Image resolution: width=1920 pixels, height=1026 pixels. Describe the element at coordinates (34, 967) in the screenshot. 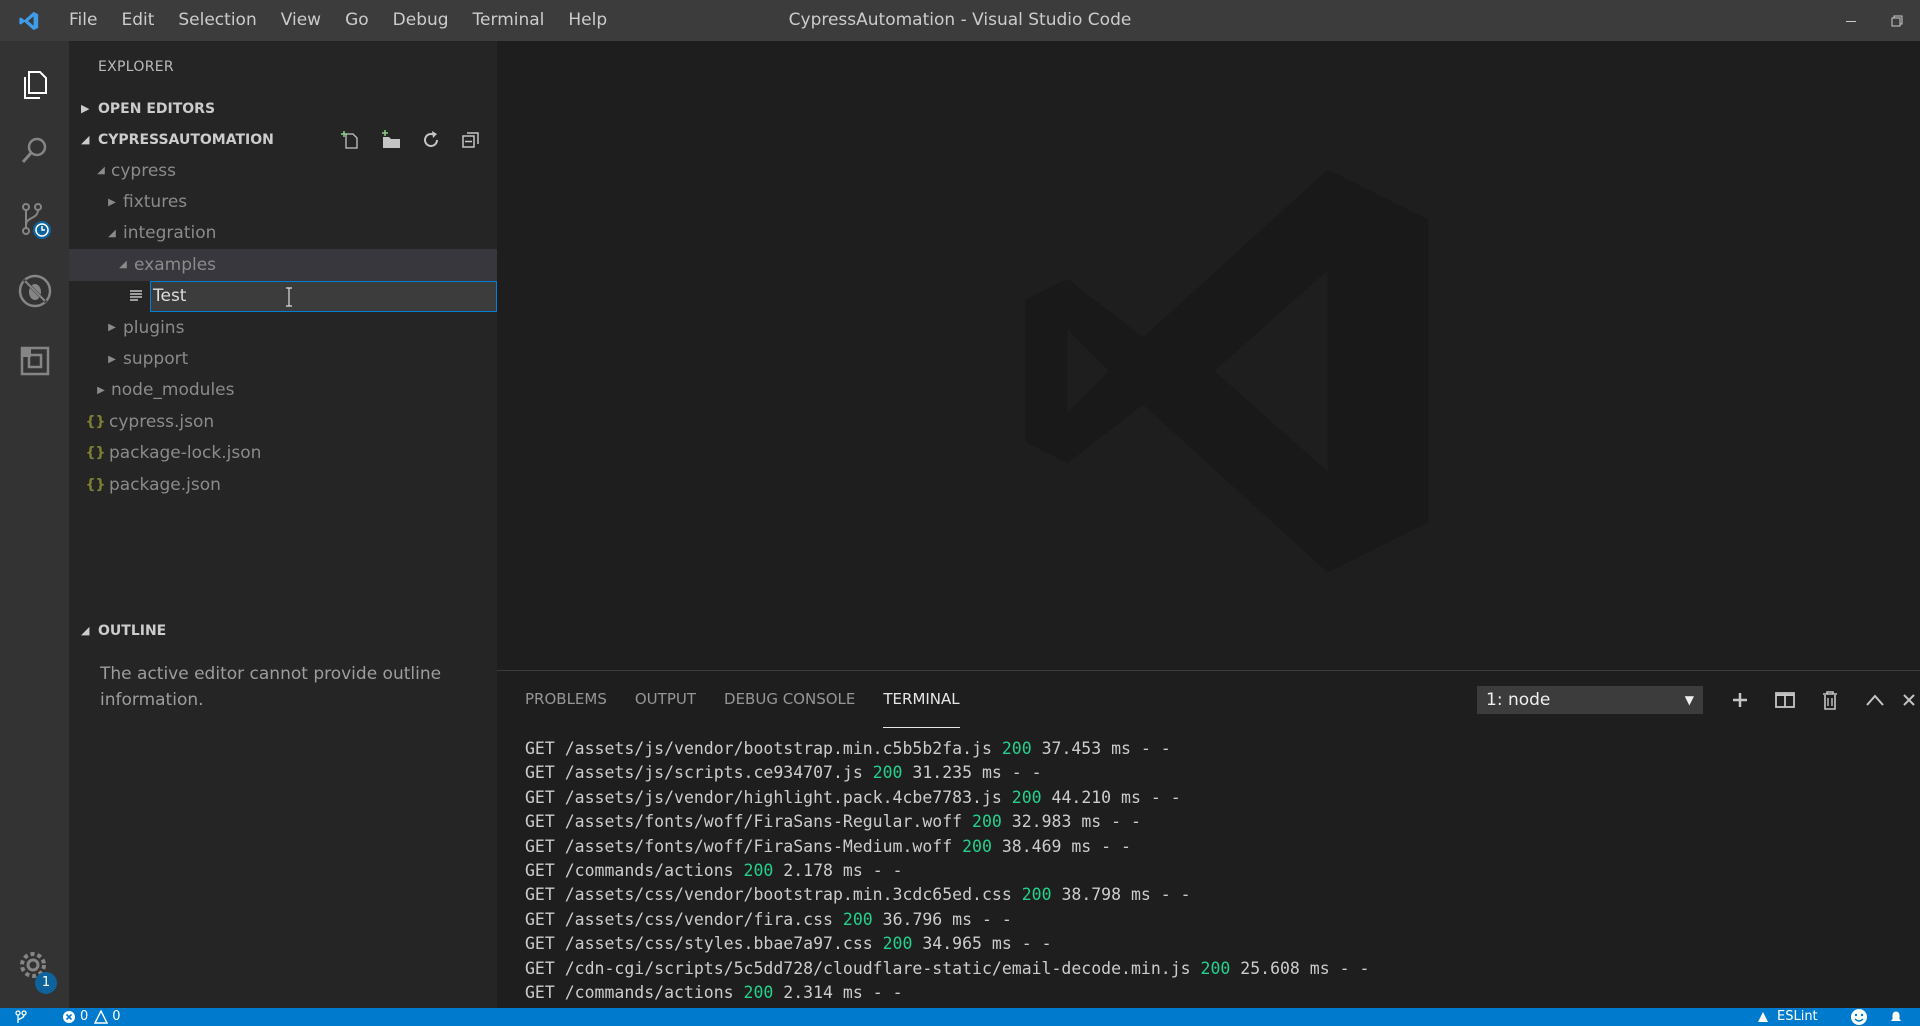

I see `settings-button: 1` at that location.